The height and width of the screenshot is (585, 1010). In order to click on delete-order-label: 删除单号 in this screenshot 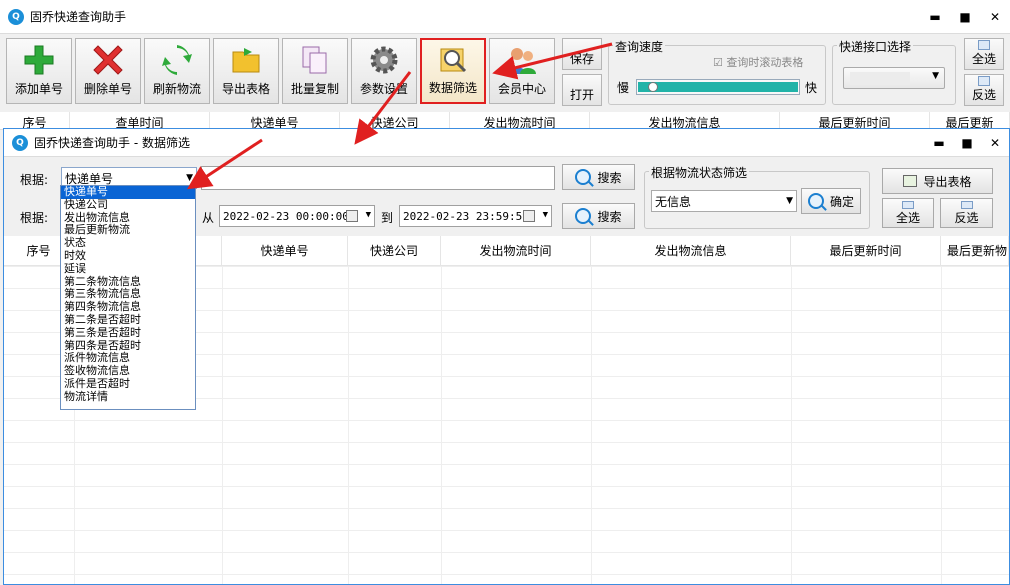, I will do `click(107, 89)`.